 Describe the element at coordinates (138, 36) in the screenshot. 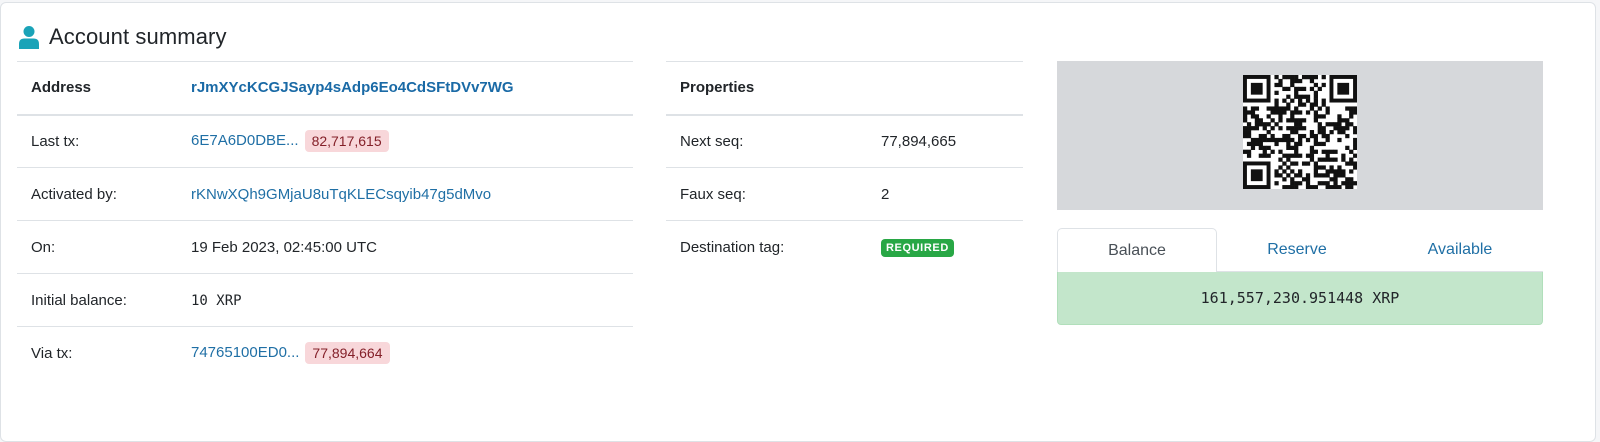

I see `page-title: Account summary` at that location.